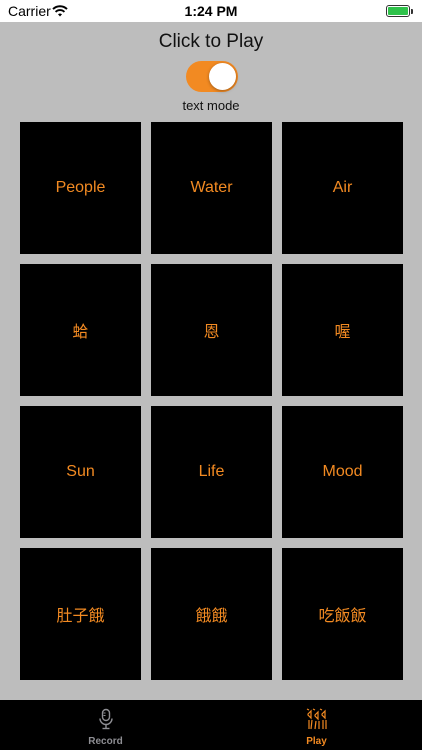  What do you see at coordinates (342, 614) in the screenshot?
I see `tile-eat-rice: 吃飯飯` at bounding box center [342, 614].